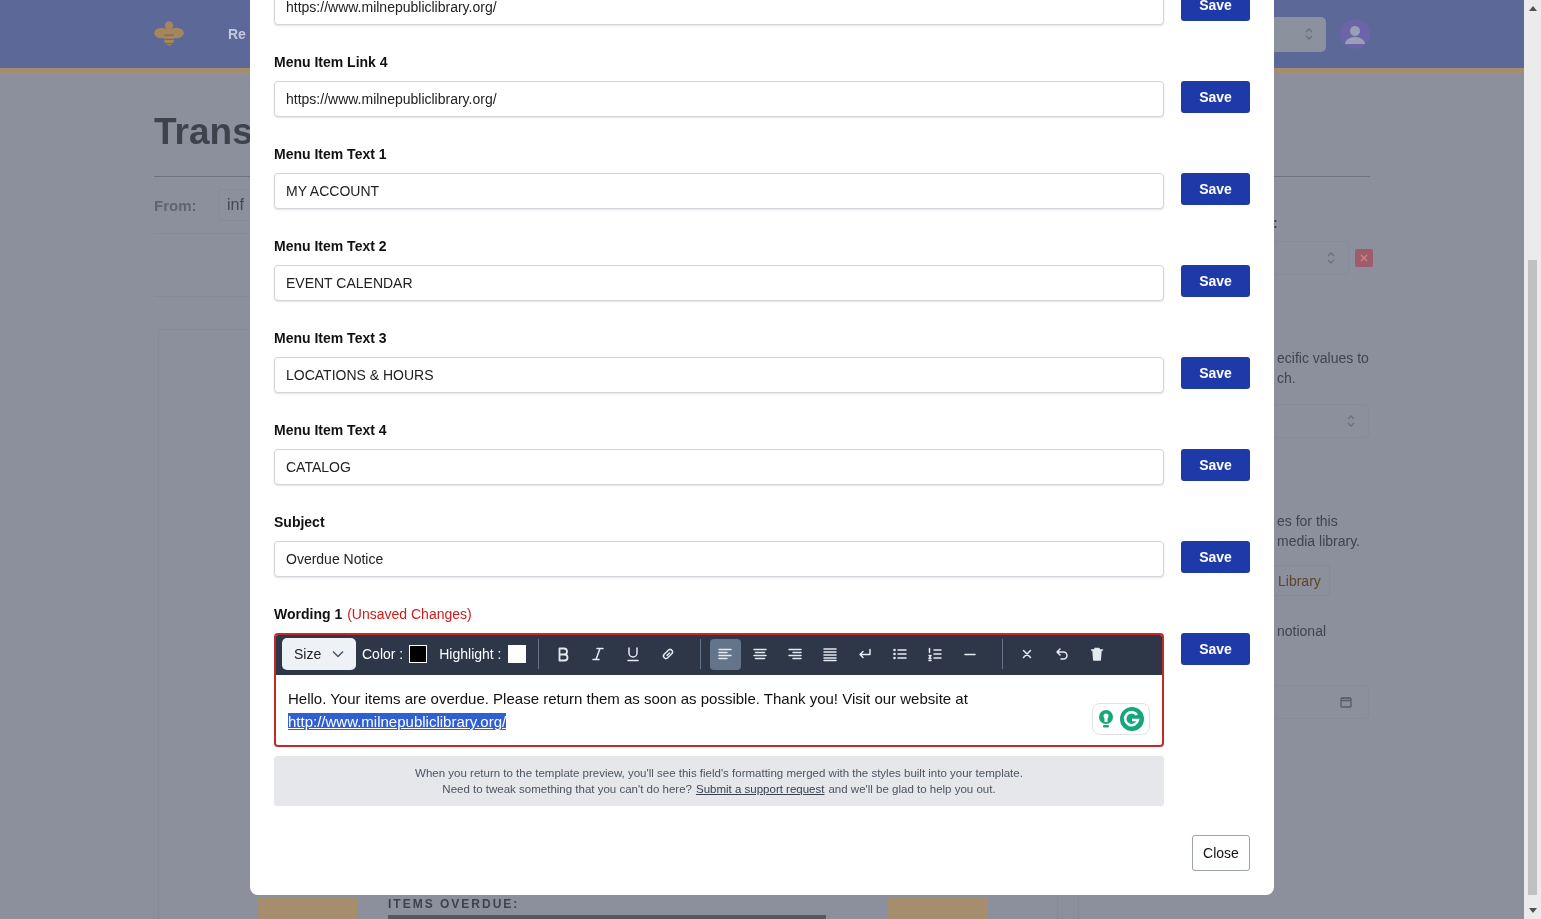 Image resolution: width=1541 pixels, height=919 pixels. What do you see at coordinates (330, 338) in the screenshot?
I see `field-label: Menu Item Text 3` at bounding box center [330, 338].